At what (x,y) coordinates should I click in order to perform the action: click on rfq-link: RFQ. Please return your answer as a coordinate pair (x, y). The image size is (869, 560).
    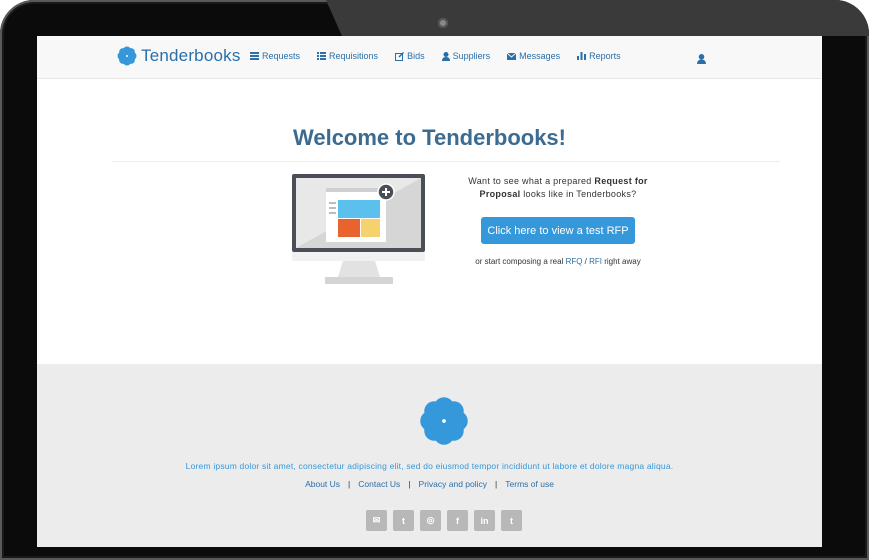
    Looking at the image, I should click on (574, 261).